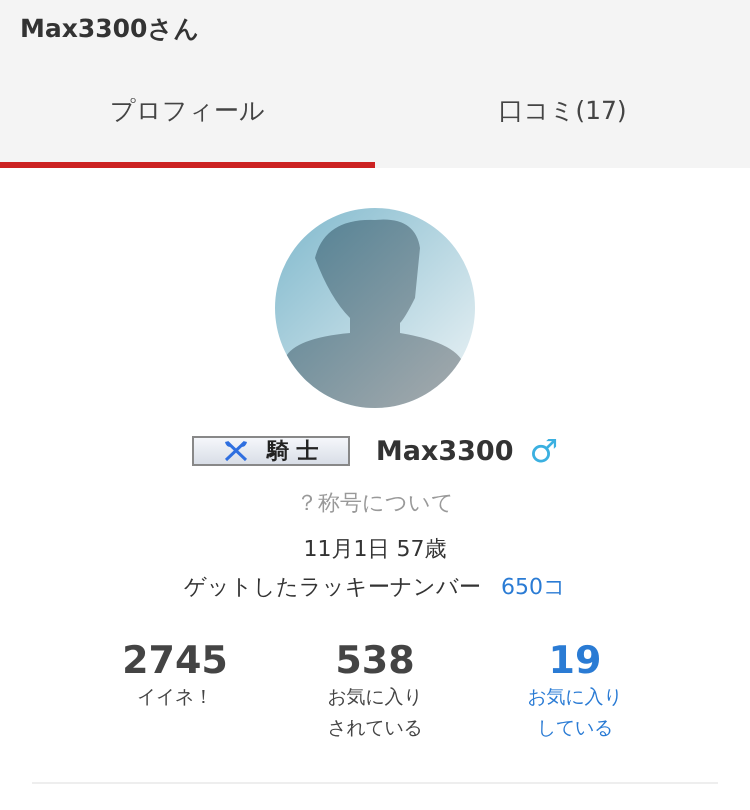  Describe the element at coordinates (375, 713) in the screenshot. I see `stat-label: お気に入りされている` at that location.